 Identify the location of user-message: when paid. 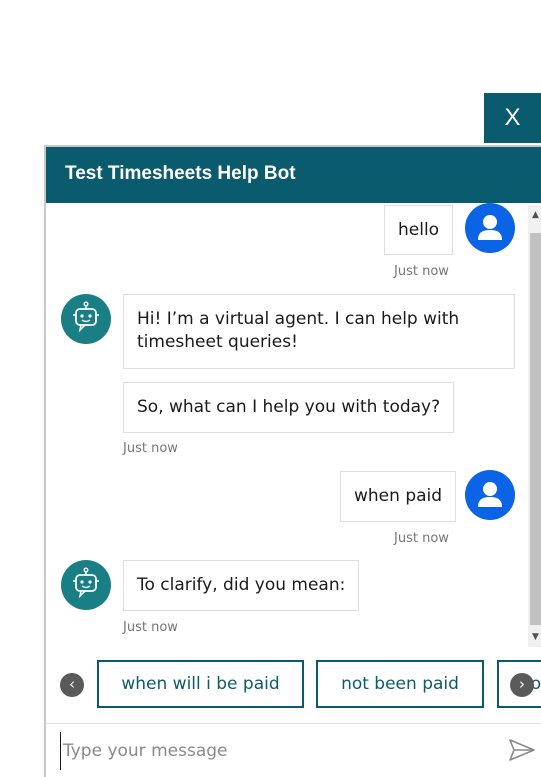
(398, 496).